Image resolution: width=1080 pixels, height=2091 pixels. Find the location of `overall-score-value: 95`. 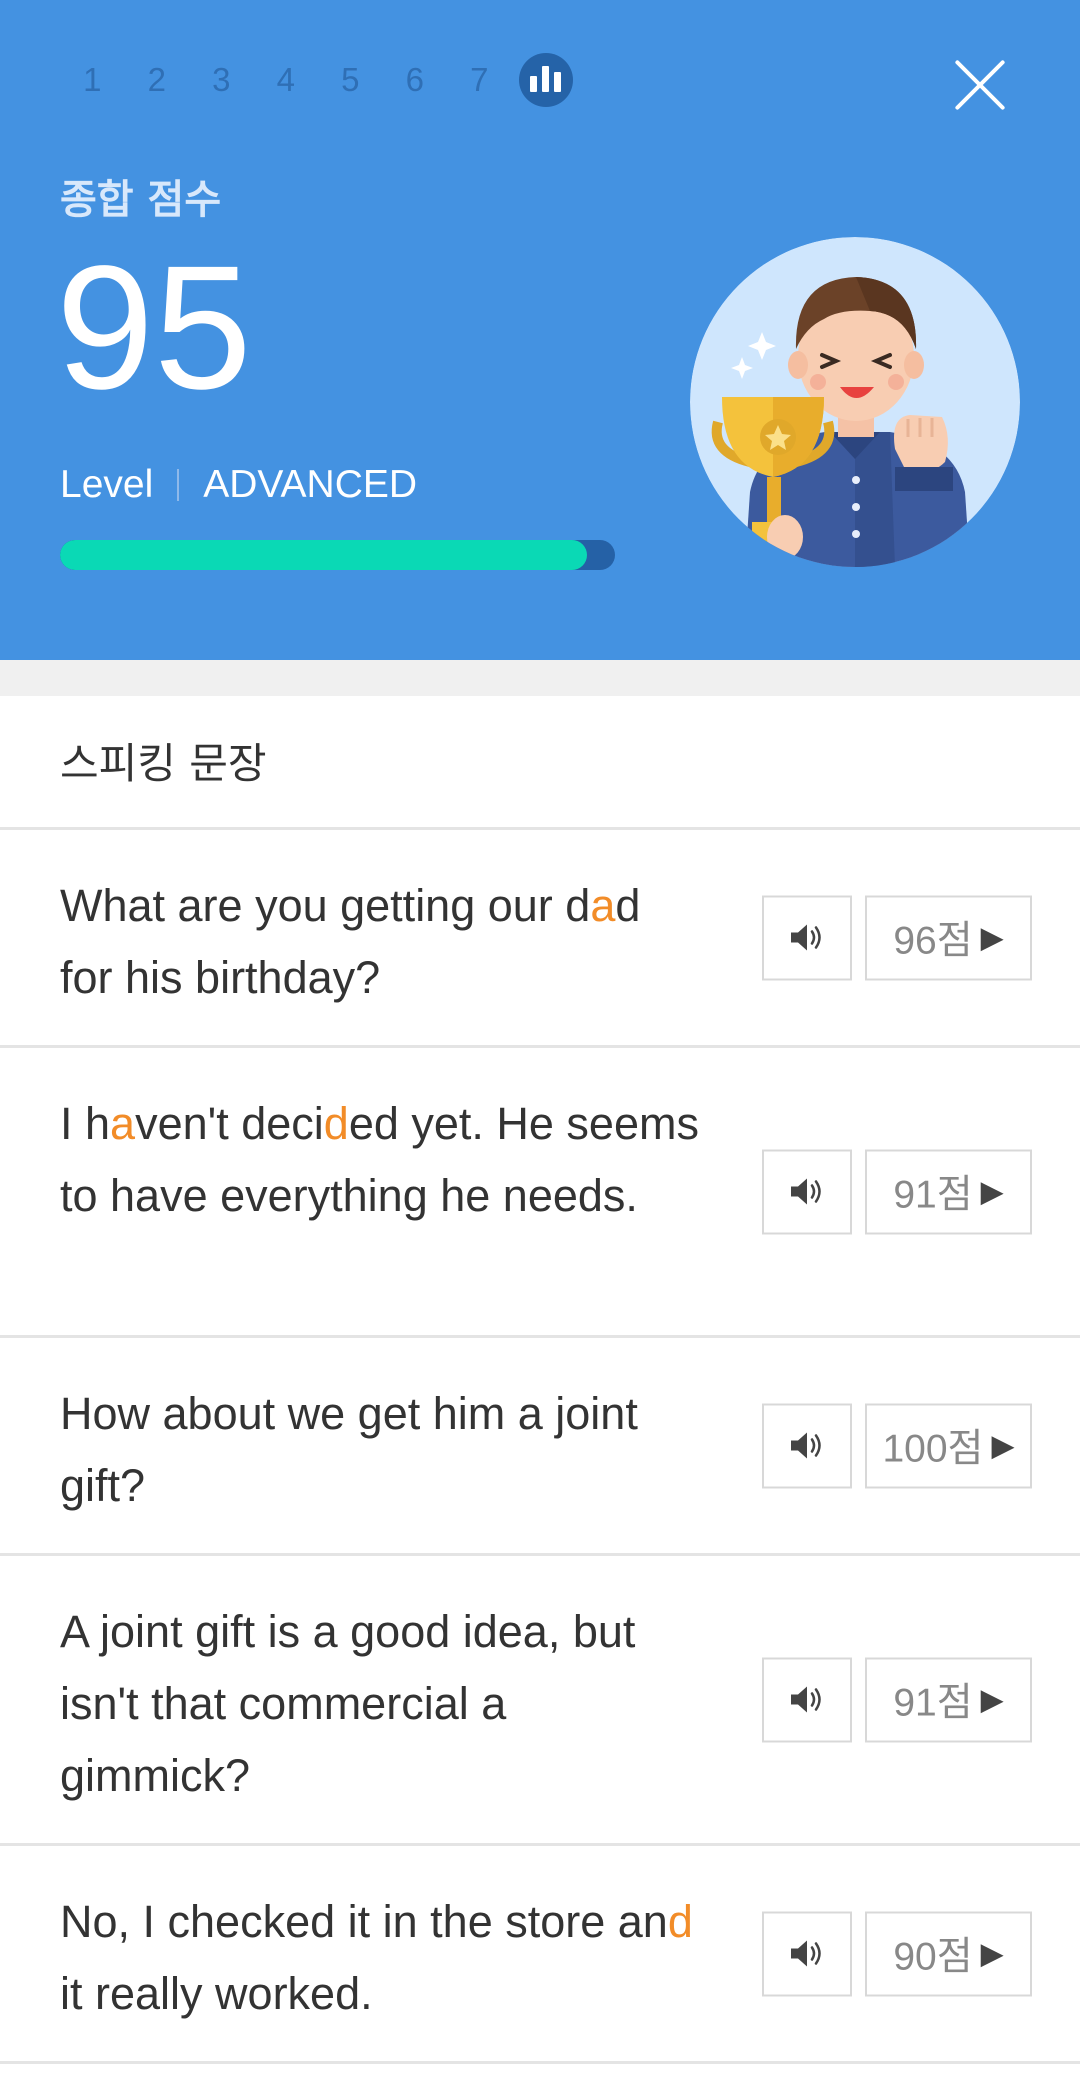

overall-score-value: 95 is located at coordinates (154, 328).